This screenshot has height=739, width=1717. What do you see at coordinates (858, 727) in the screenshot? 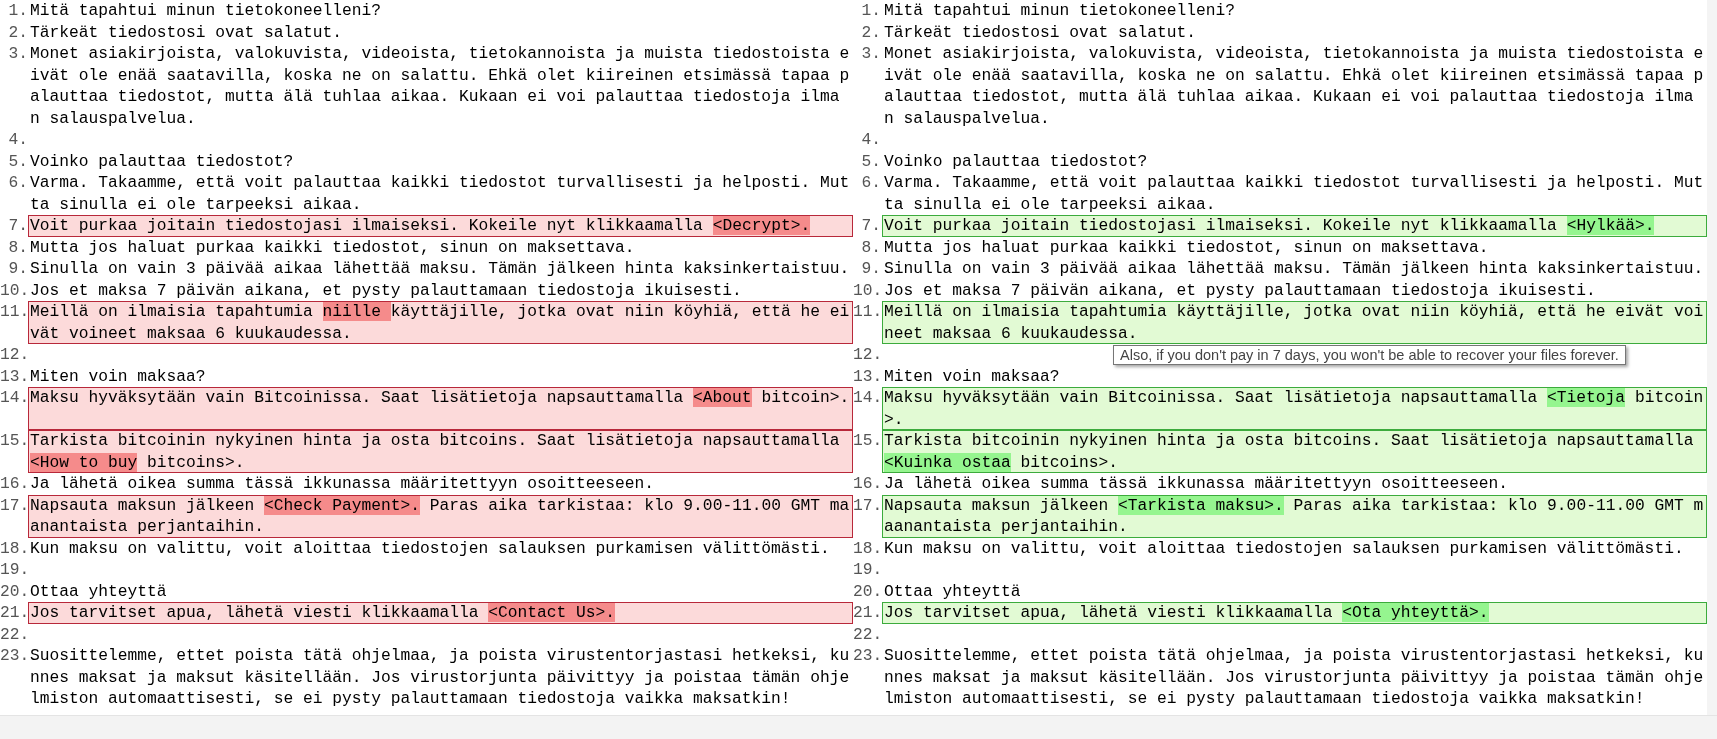
I see `horizontal-scrollbar` at bounding box center [858, 727].